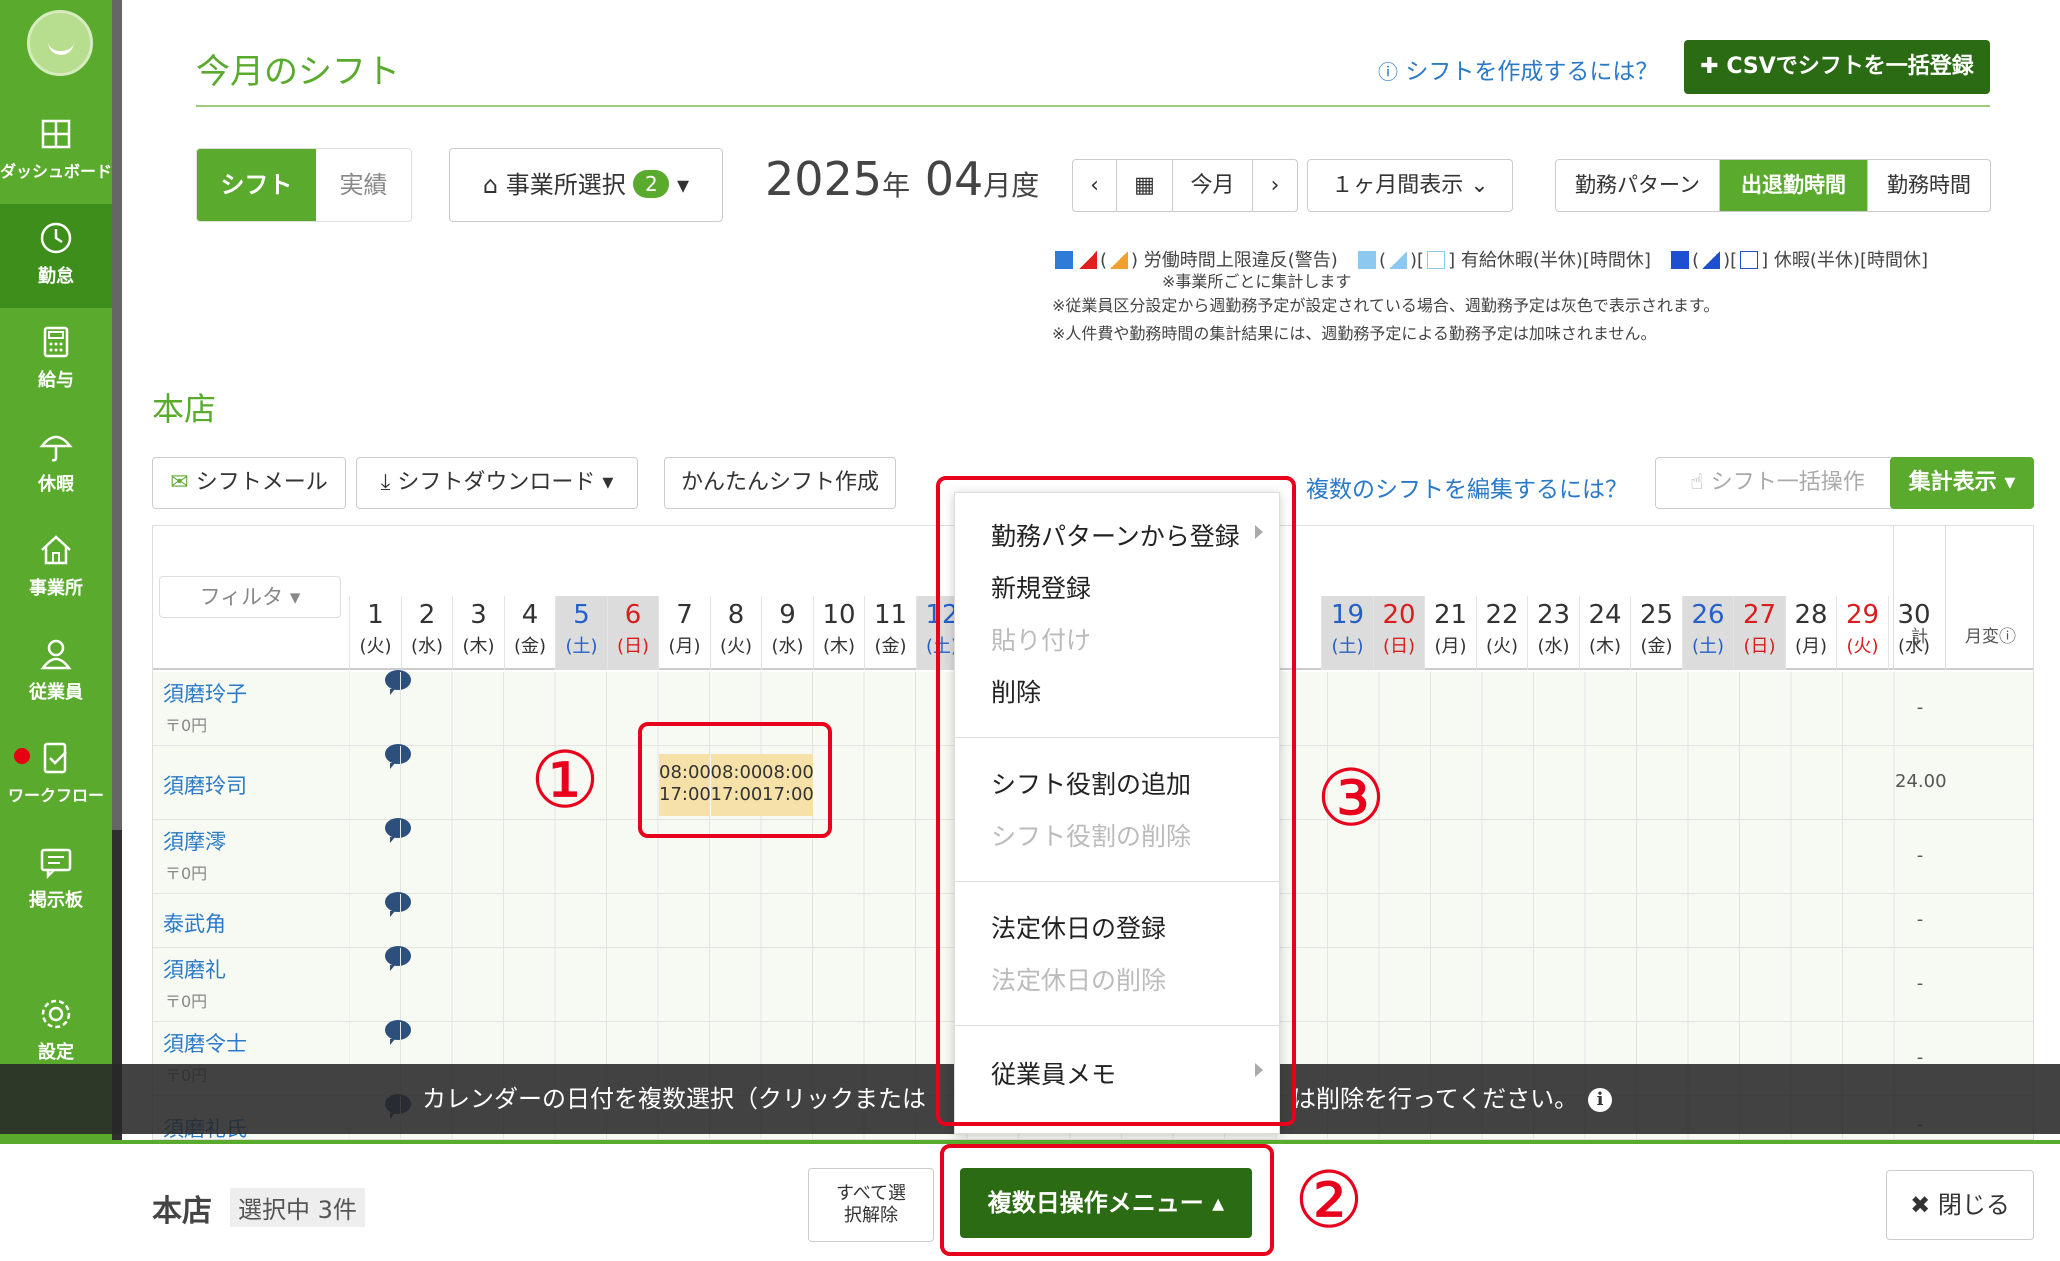  I want to click on employee-name-link: 須磨礼, so click(194, 969).